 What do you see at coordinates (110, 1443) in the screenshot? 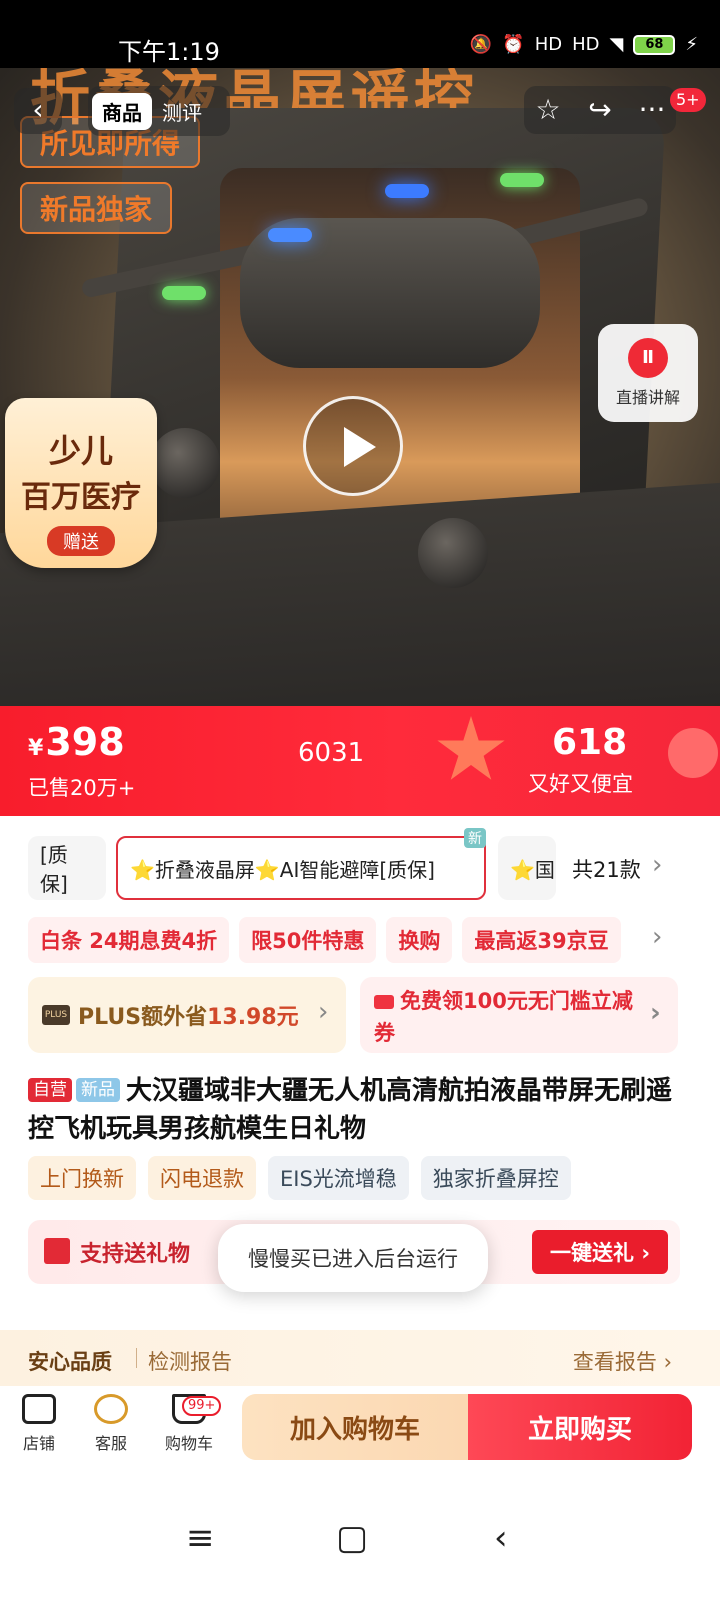
I see `customer-service-label: 客服` at bounding box center [110, 1443].